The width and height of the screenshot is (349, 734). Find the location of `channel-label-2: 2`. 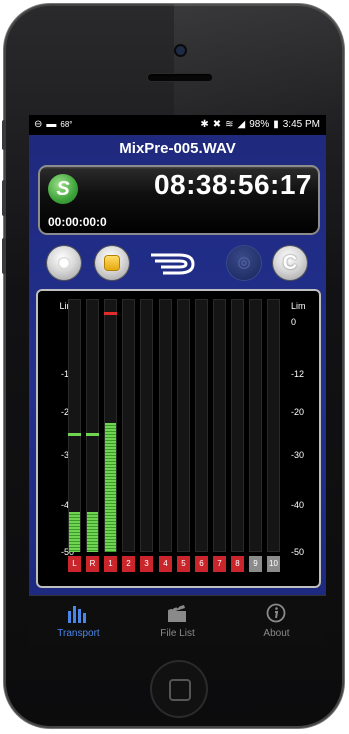

channel-label-2: 2 is located at coordinates (128, 564).